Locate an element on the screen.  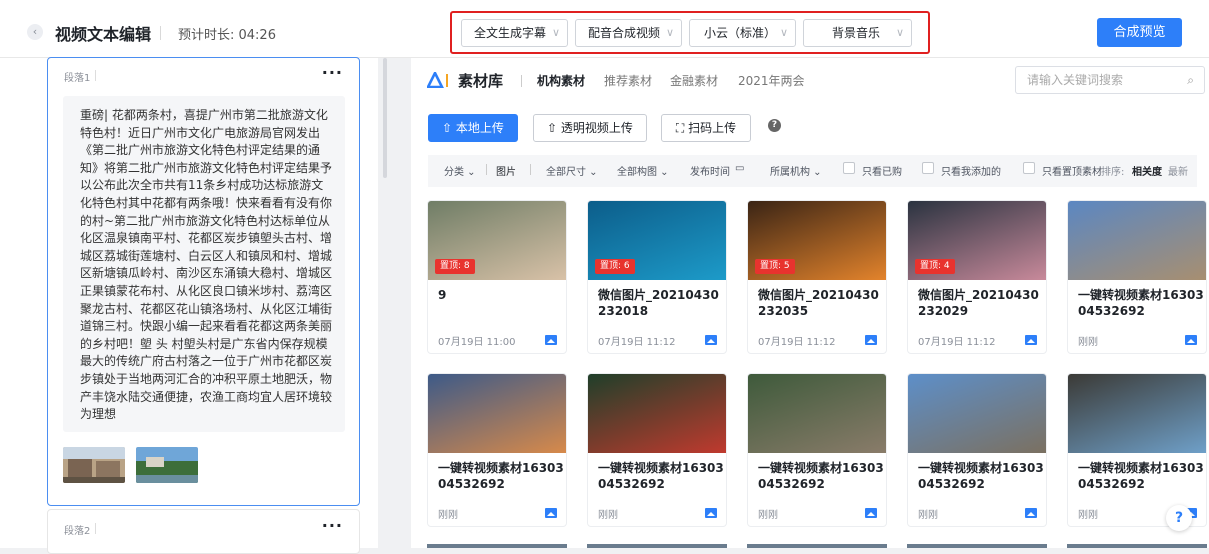
bgm-label: 背景音乐 is located at coordinates (856, 33).